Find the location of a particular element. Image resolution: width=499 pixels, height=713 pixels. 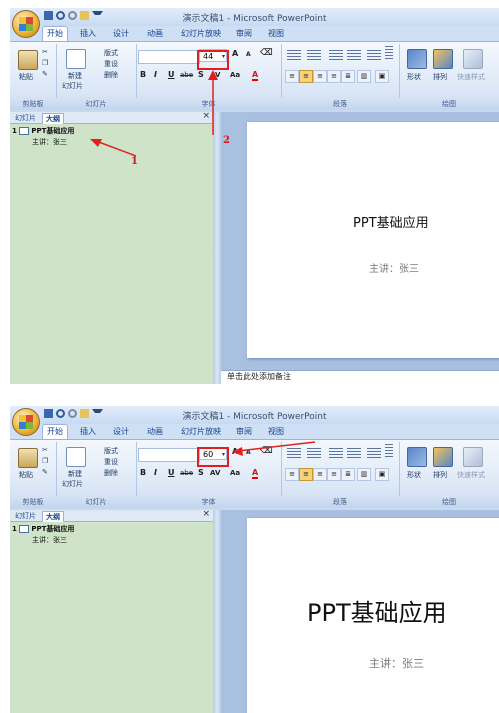

tab-slides-panel: 幻灯片 is located at coordinates (25, 118).